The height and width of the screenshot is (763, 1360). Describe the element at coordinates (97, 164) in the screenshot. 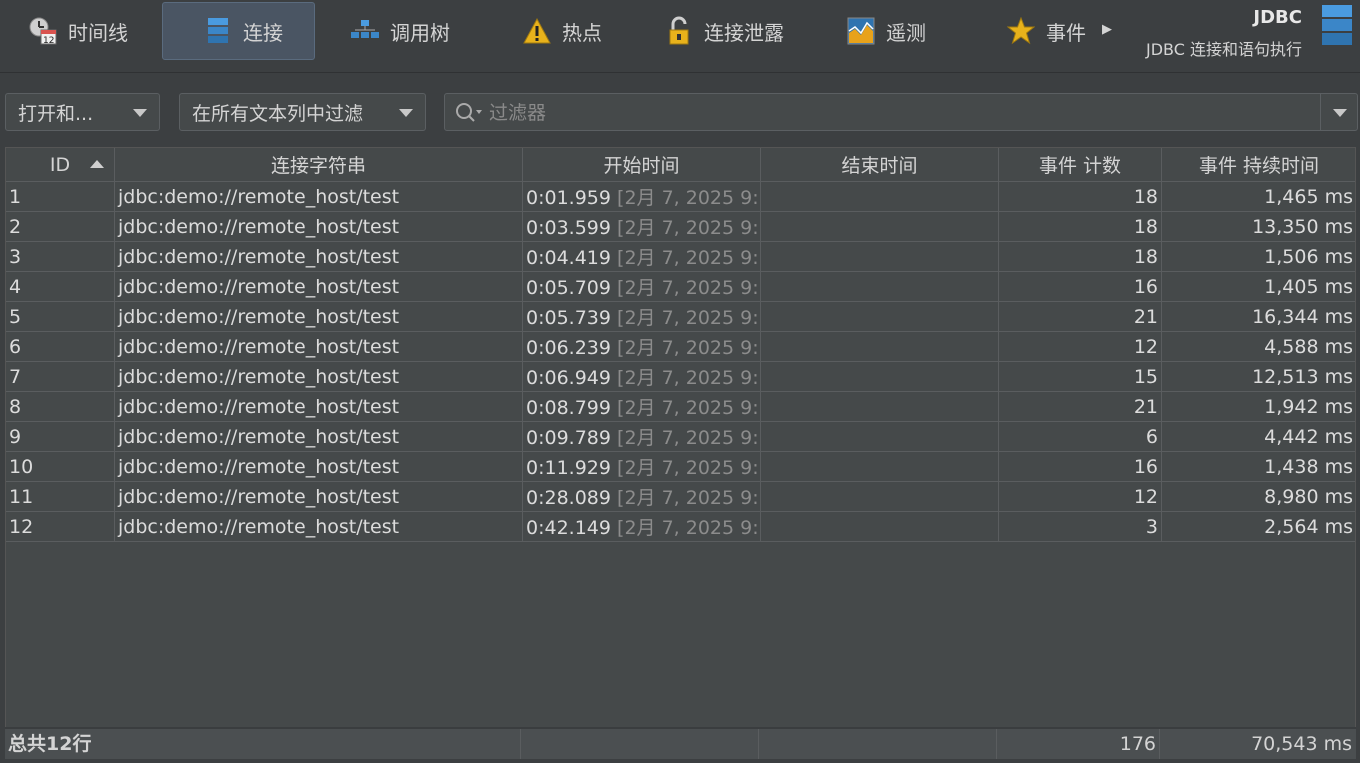

I see `sort-ascending-icon` at that location.